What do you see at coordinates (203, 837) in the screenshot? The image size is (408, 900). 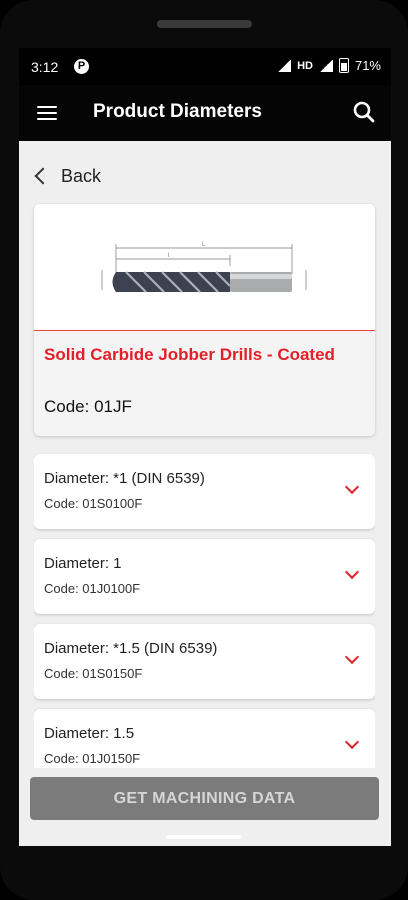 I see `home-indicator` at bounding box center [203, 837].